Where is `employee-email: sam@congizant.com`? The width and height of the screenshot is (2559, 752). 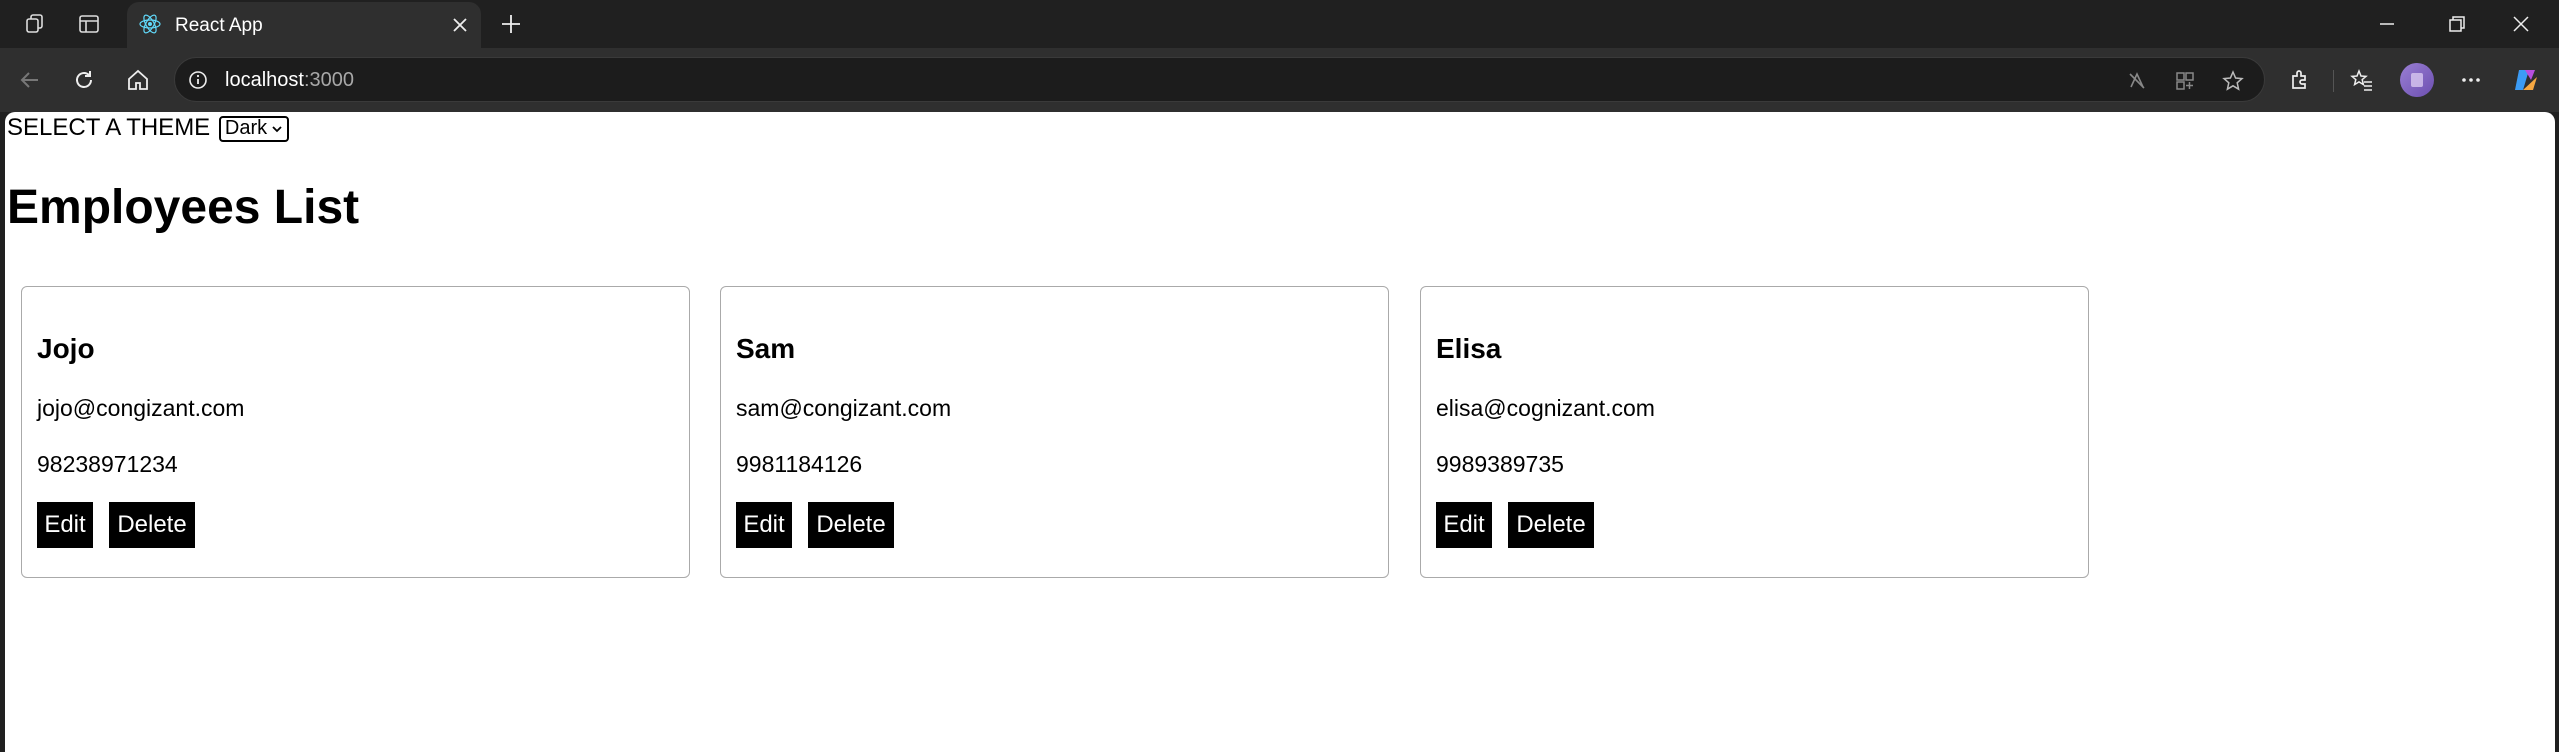
employee-email: sam@congizant.com is located at coordinates (844, 408).